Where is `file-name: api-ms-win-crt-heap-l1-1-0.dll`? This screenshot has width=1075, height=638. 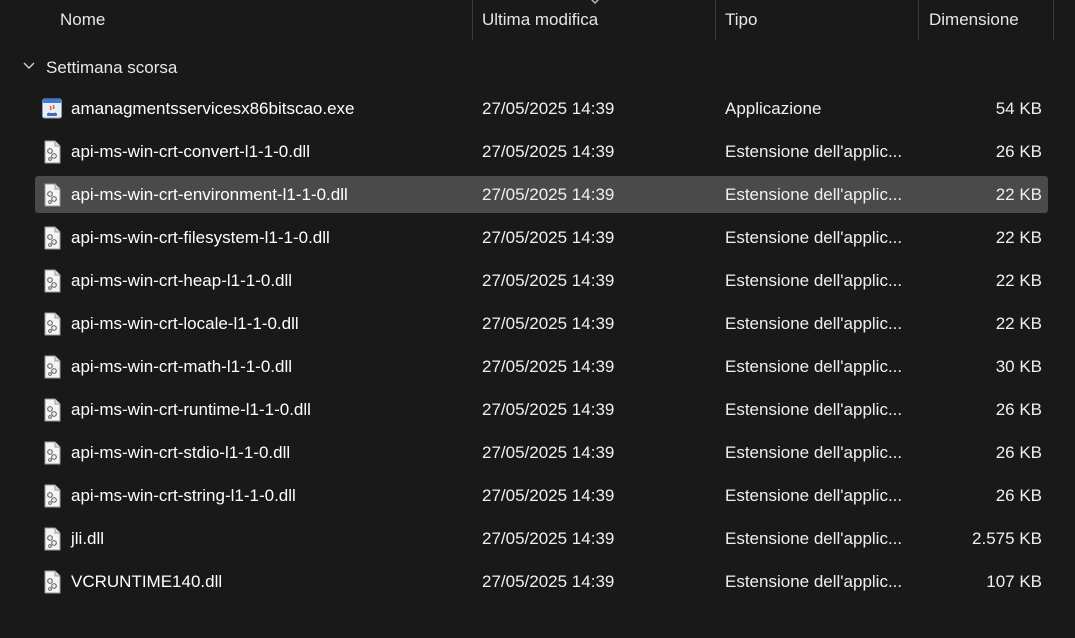 file-name: api-ms-win-crt-heap-l1-1-0.dll is located at coordinates (182, 280).